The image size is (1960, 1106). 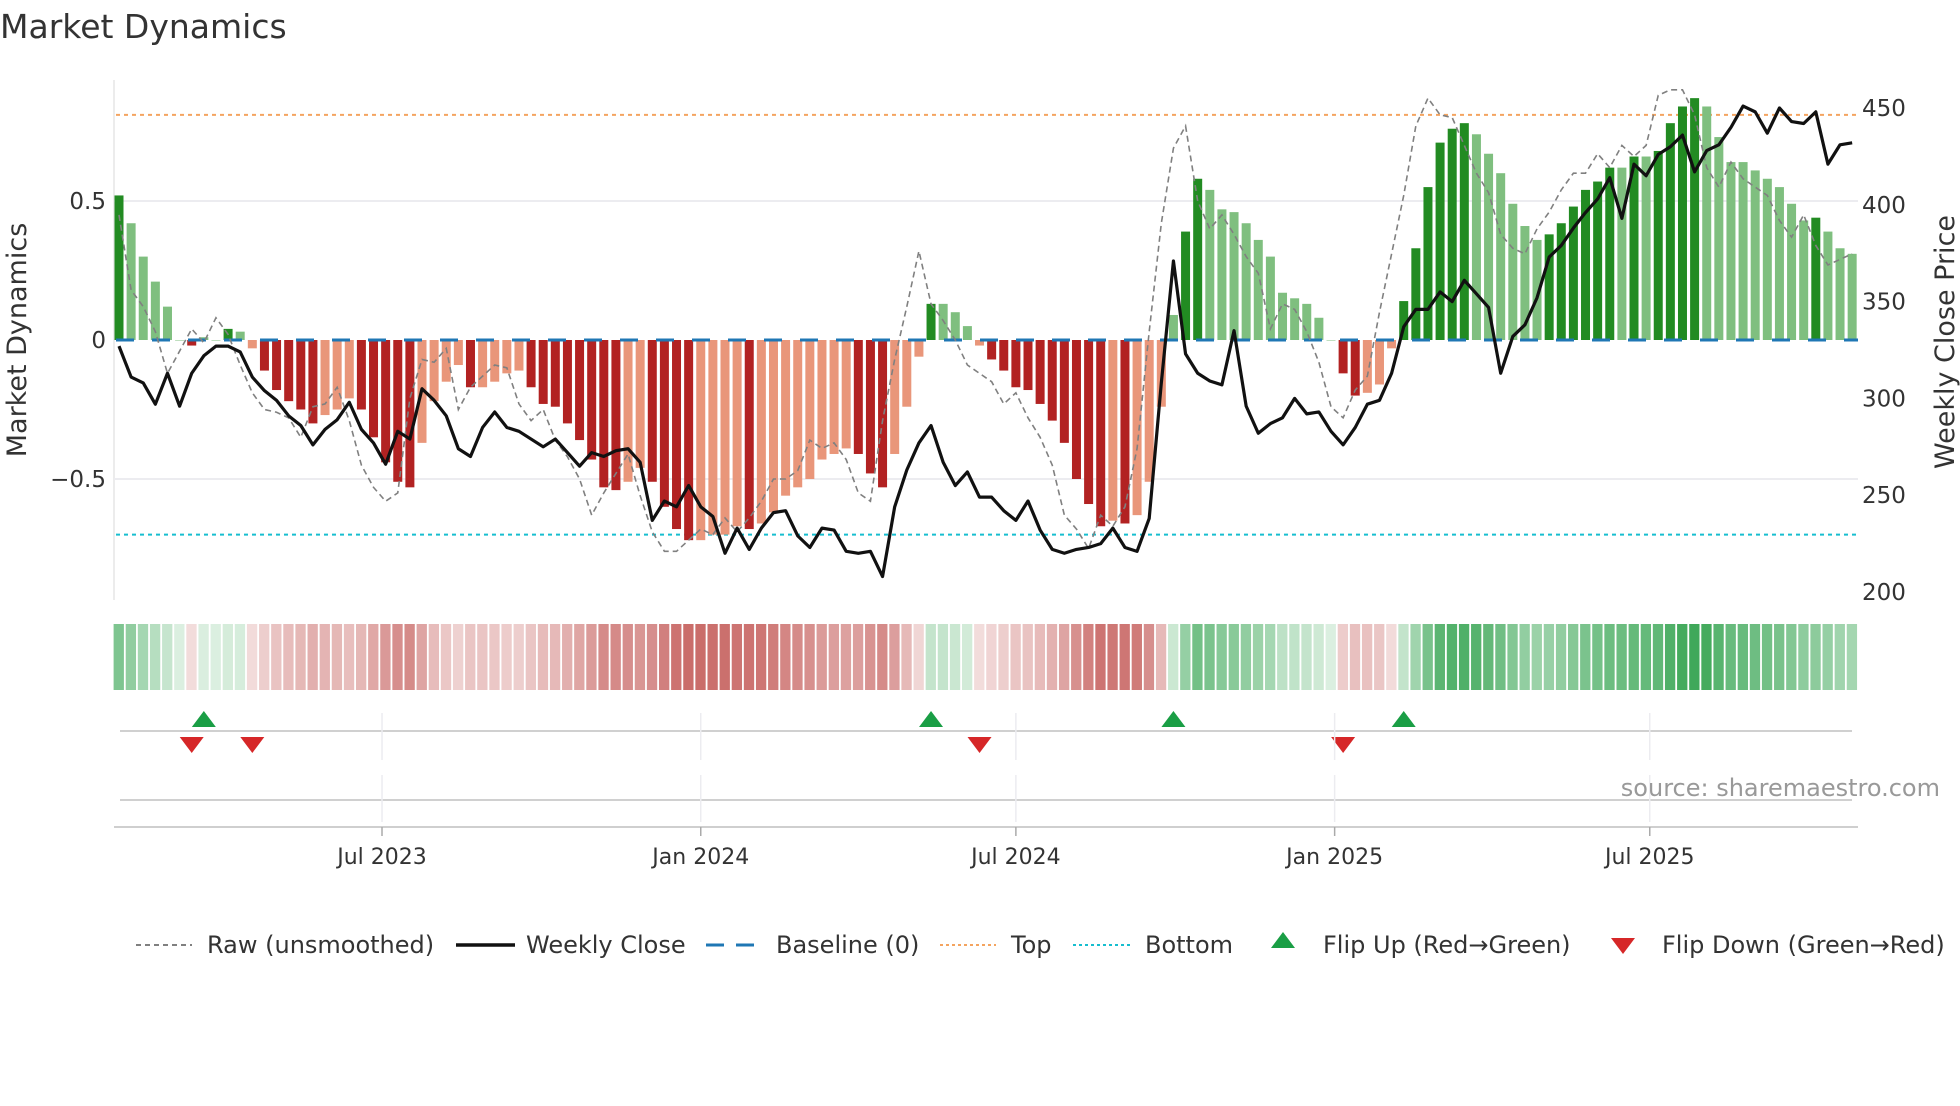 What do you see at coordinates (1283, 940) in the screenshot?
I see `flip-up-icon` at bounding box center [1283, 940].